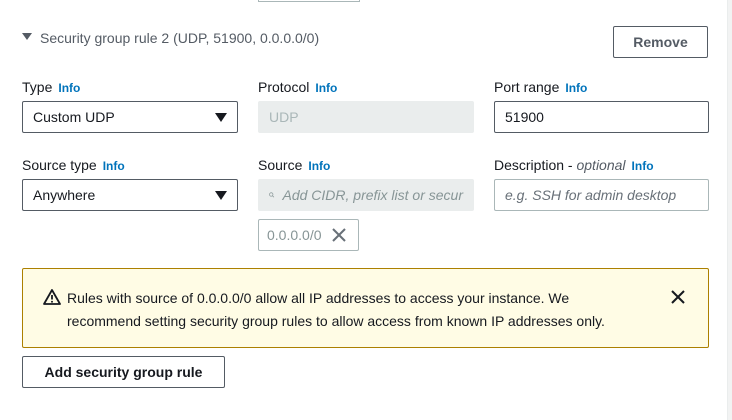 This screenshot has height=420, width=732. I want to click on protocol-field: UDP, so click(366, 117).